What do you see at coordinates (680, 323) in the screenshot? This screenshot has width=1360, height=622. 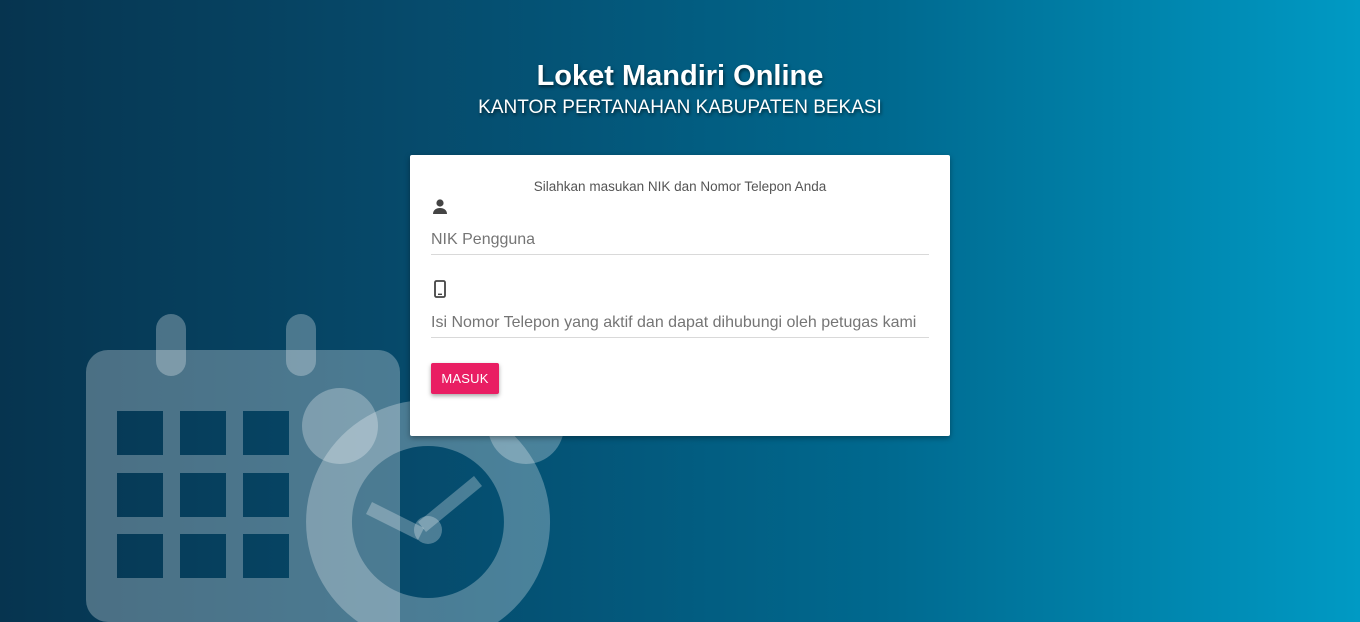 I see `phone-number-input` at bounding box center [680, 323].